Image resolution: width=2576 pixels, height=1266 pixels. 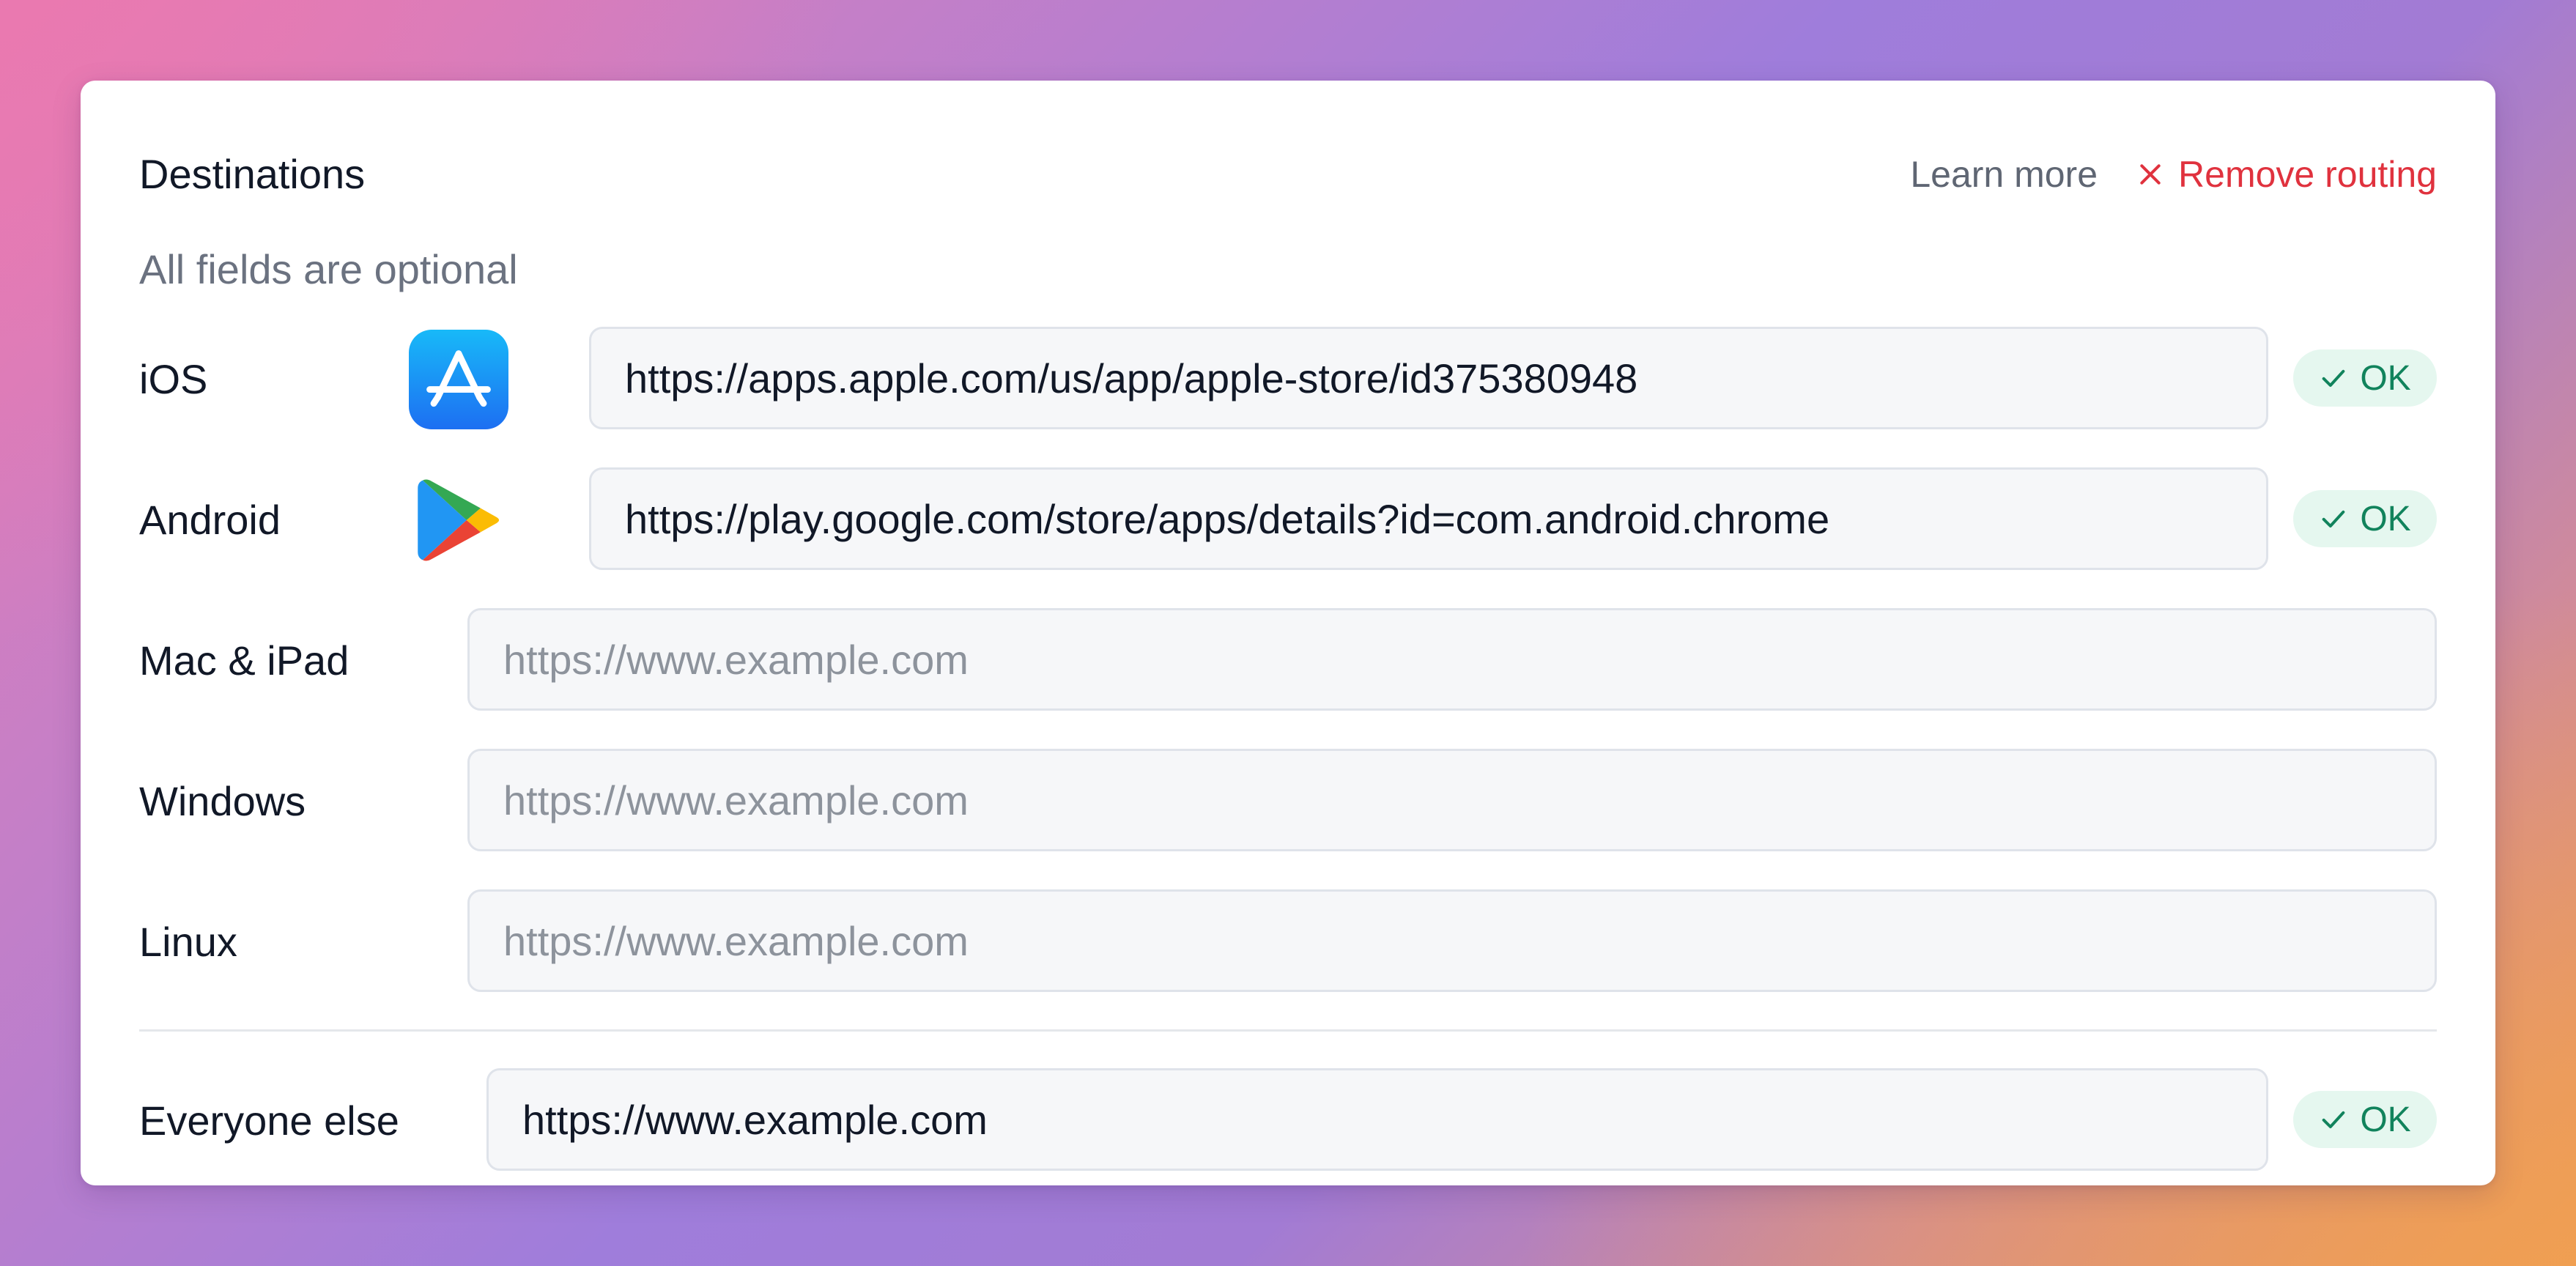 What do you see at coordinates (210, 520) in the screenshot?
I see `row-label: Android` at bounding box center [210, 520].